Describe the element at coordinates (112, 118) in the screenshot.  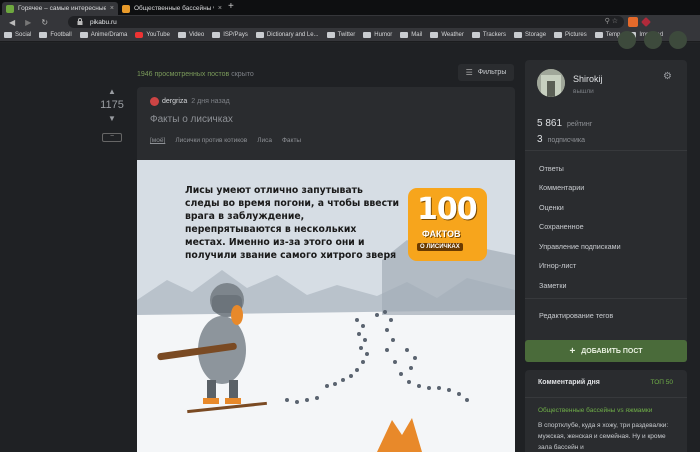
I see `downvote-icon: ▼` at that location.